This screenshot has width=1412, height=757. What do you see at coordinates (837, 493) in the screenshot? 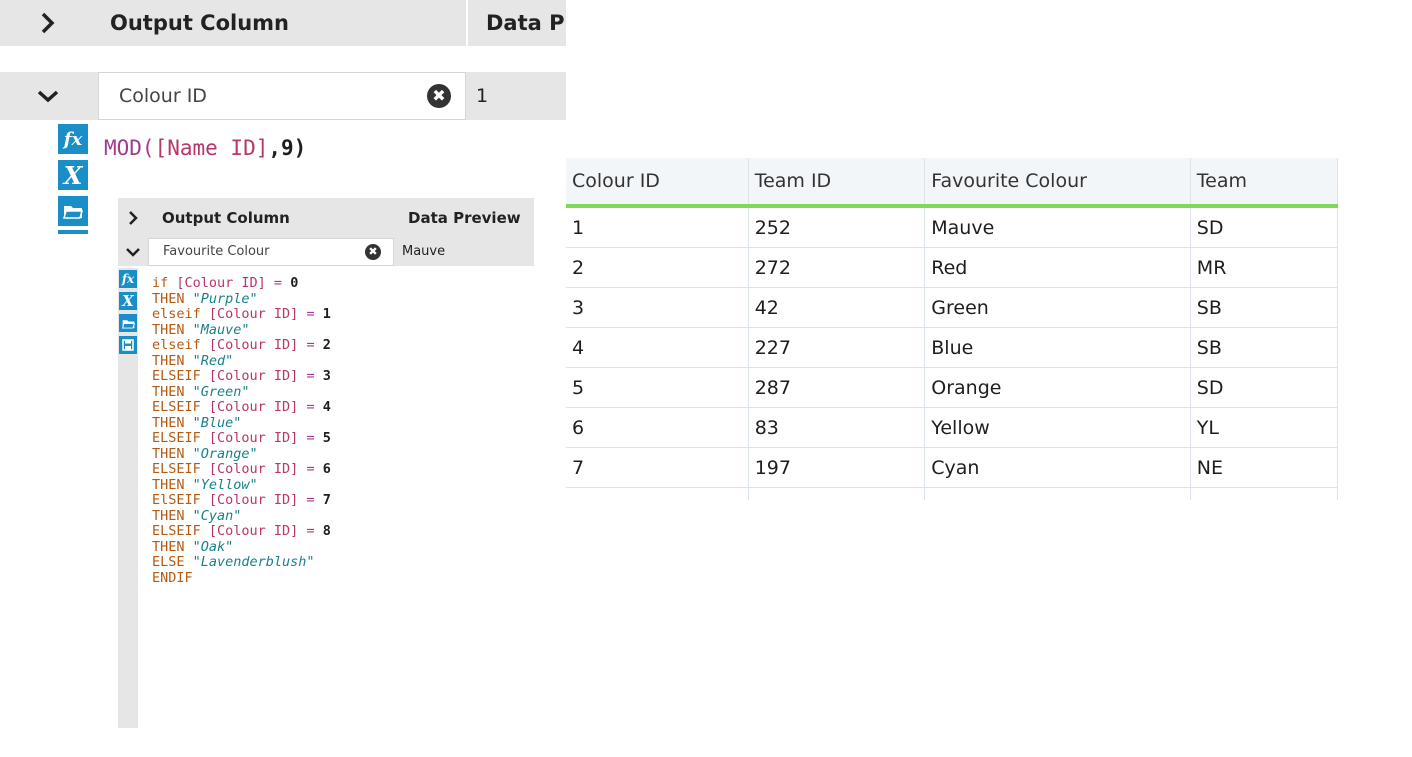
I see `table-cell: 296` at bounding box center [837, 493].